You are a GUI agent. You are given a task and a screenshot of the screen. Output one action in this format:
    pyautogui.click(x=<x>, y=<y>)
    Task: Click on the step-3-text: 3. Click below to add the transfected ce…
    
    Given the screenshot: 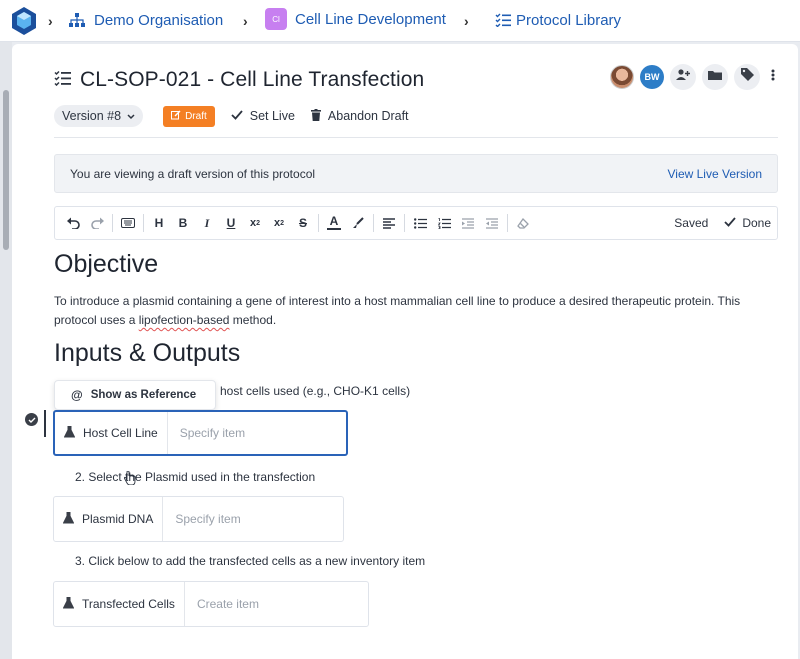 What is the action you would take?
    pyautogui.click(x=250, y=561)
    